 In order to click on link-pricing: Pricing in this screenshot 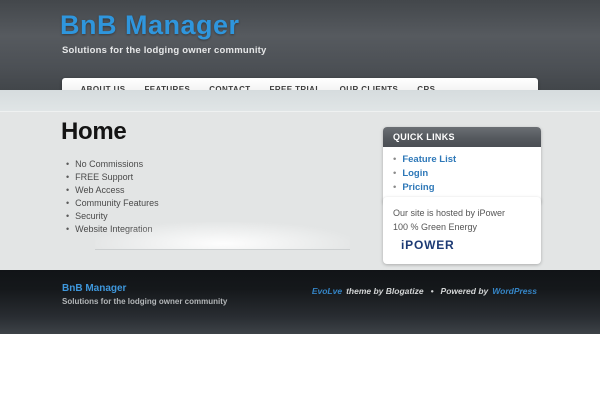, I will do `click(418, 187)`.